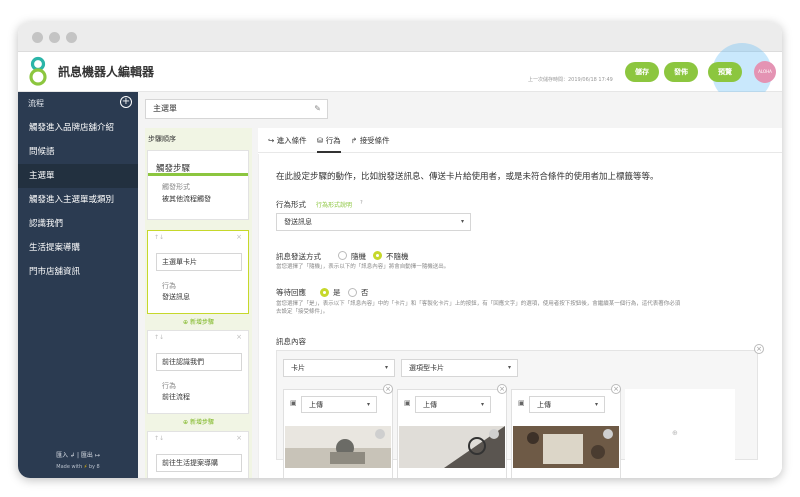  I want to click on step-card: ↑↓ × 前往生活提案導購, so click(198, 454).